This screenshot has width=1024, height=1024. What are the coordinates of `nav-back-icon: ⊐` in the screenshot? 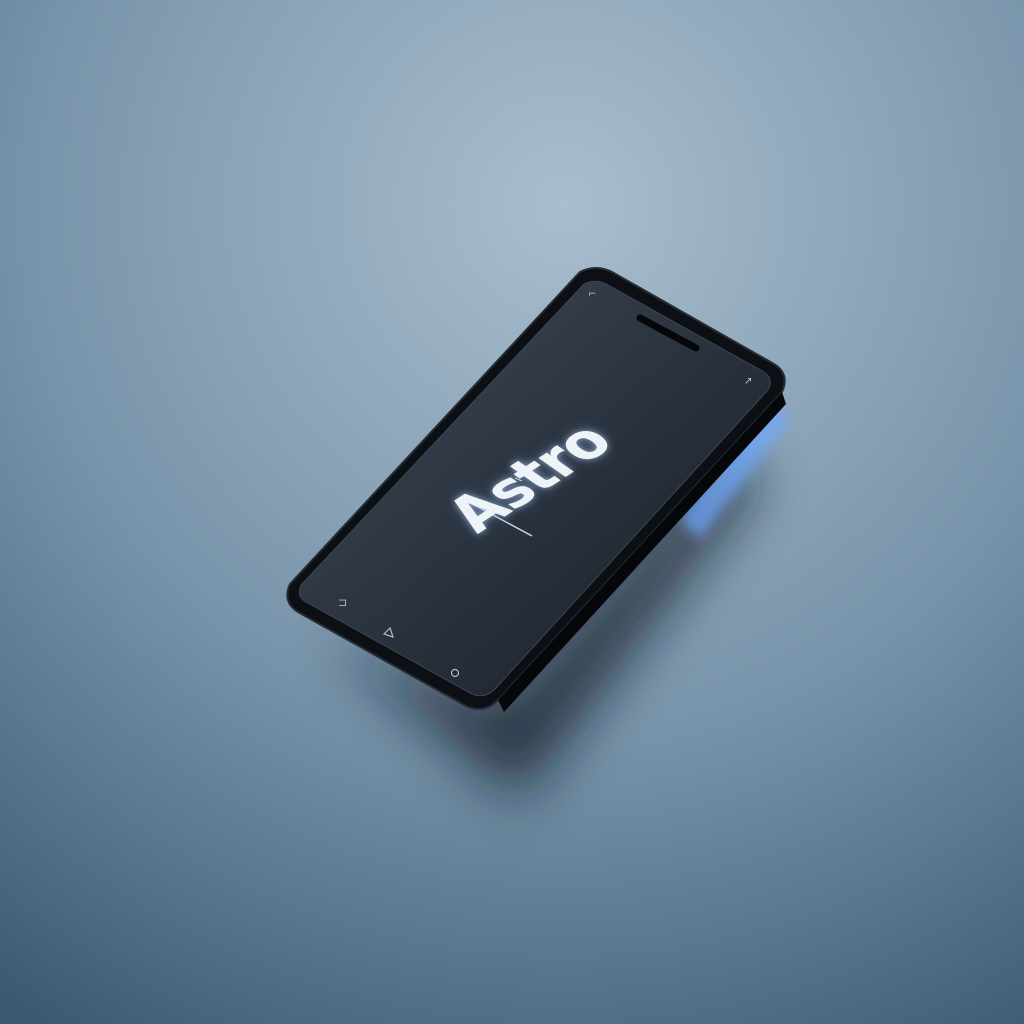 It's located at (342, 602).